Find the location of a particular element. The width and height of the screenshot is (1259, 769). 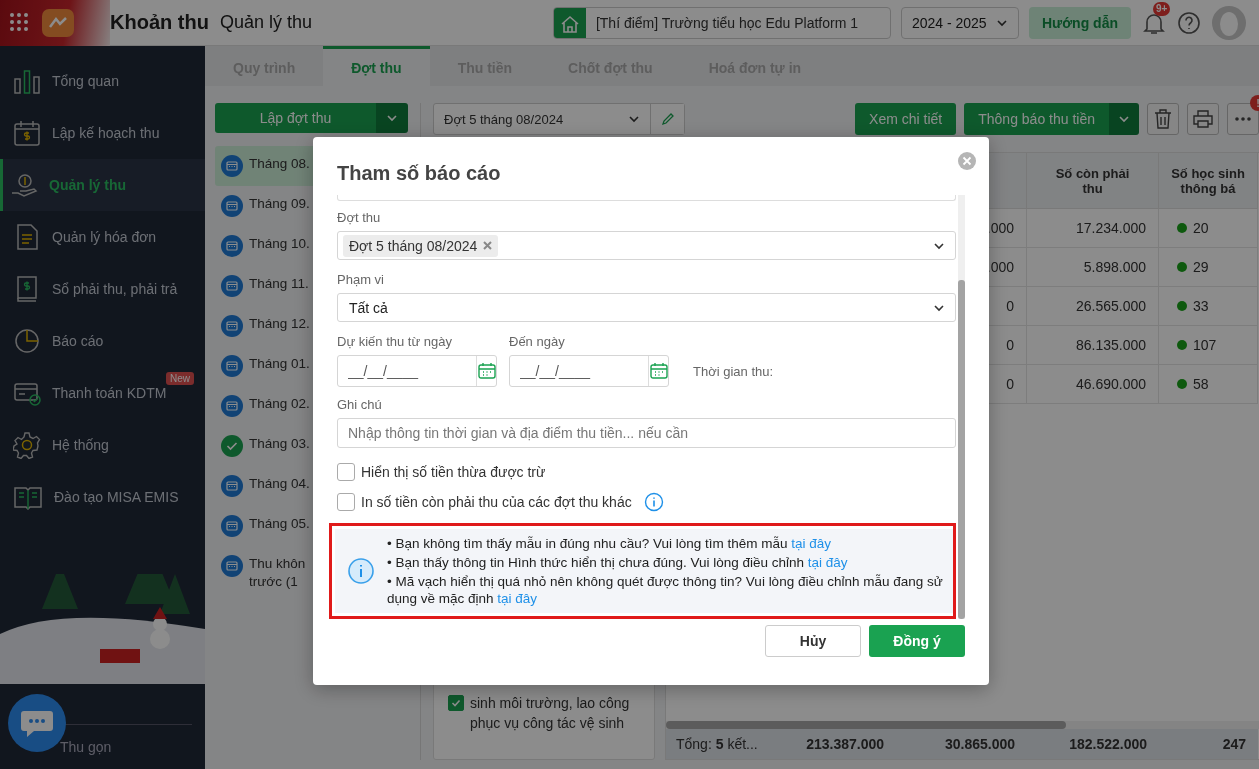

total-cell-text: 247 is located at coordinates (1234, 744).